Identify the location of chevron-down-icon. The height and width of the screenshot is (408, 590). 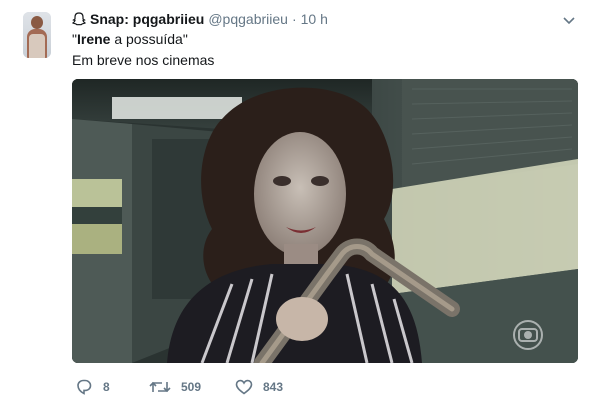
(569, 19).